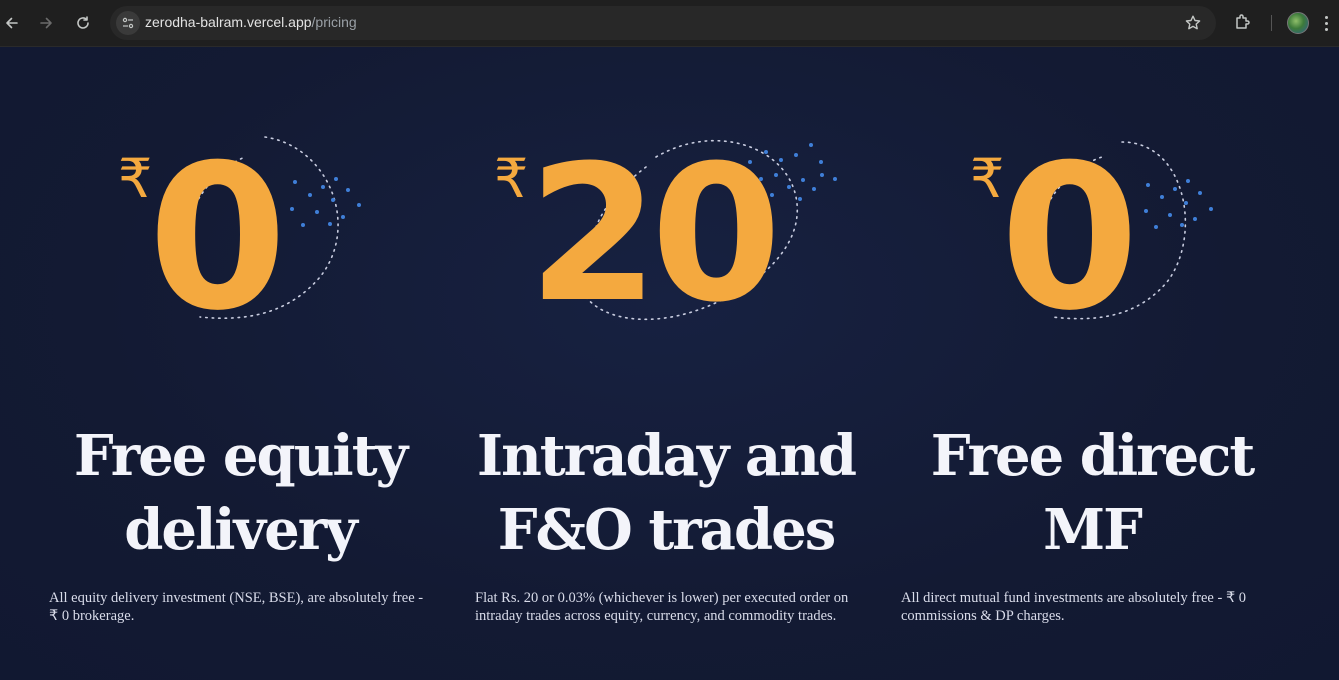  I want to click on bookmark-star-icon, so click(1193, 23).